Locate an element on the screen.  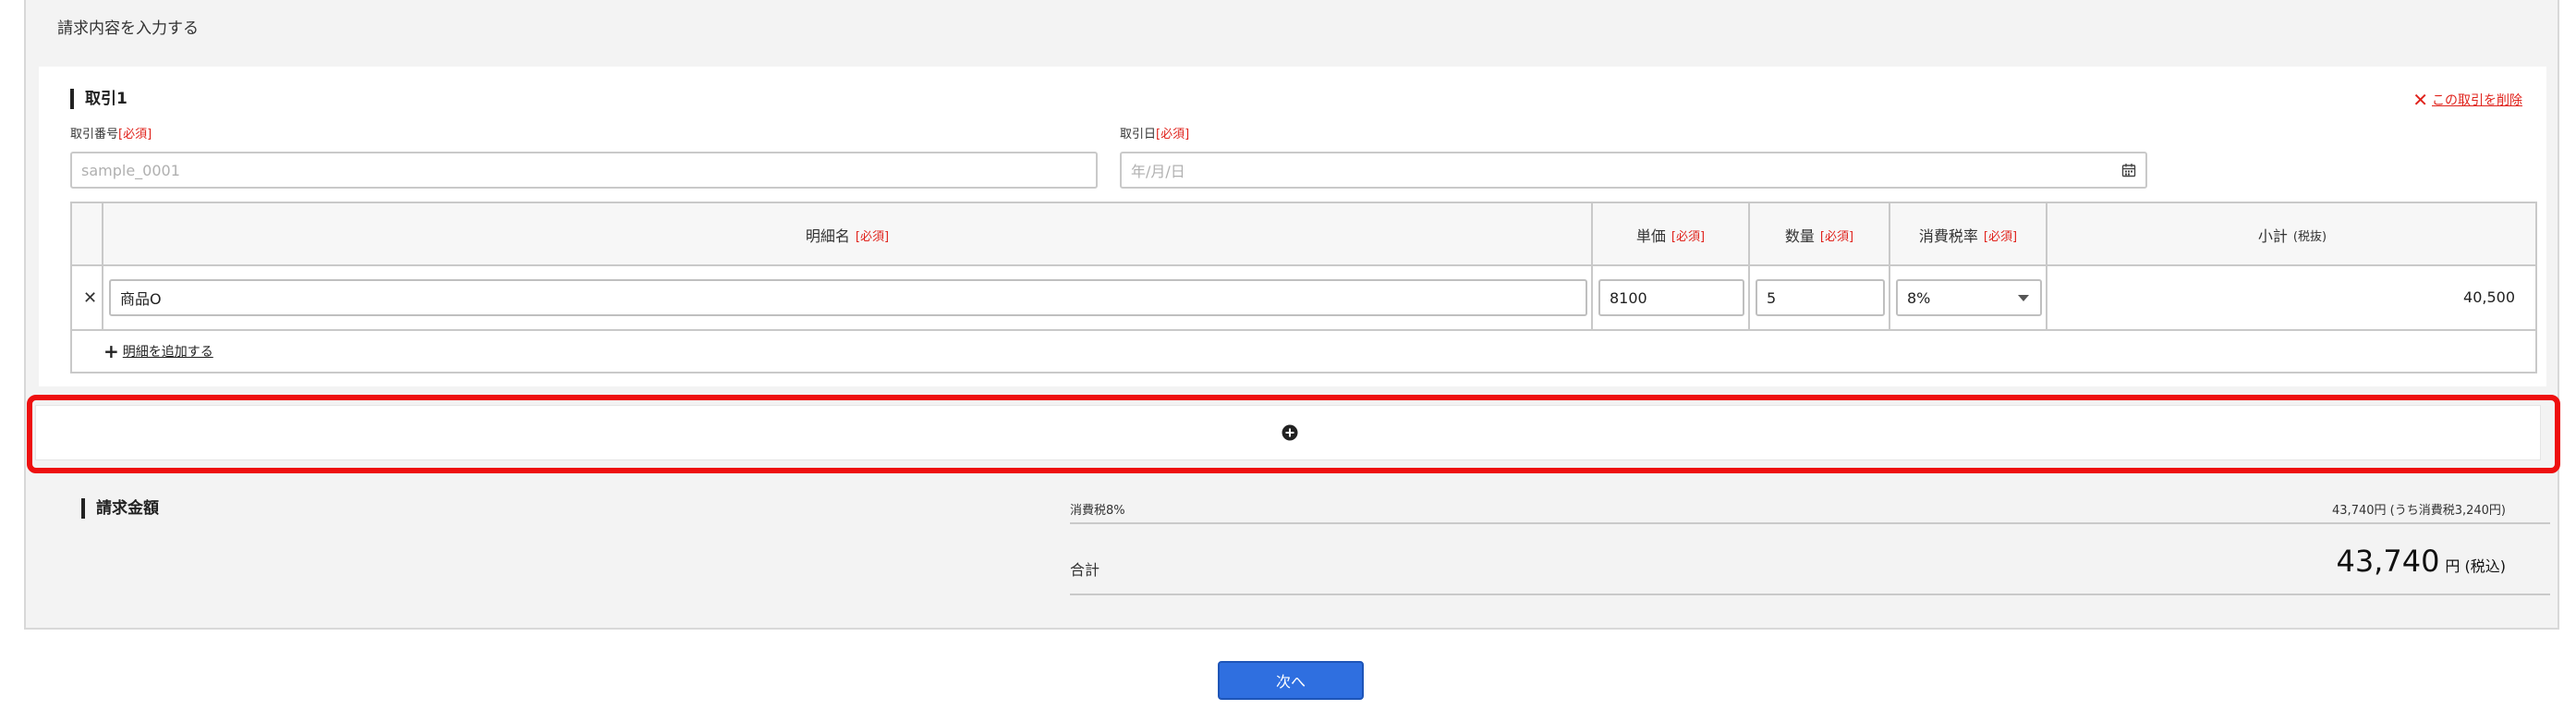
header-unit-price: 単価 [必須] is located at coordinates (1670, 234).